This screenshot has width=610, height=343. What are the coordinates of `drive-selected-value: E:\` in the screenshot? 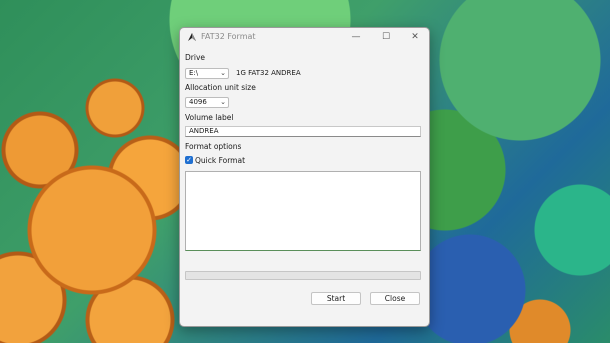 It's located at (194, 73).